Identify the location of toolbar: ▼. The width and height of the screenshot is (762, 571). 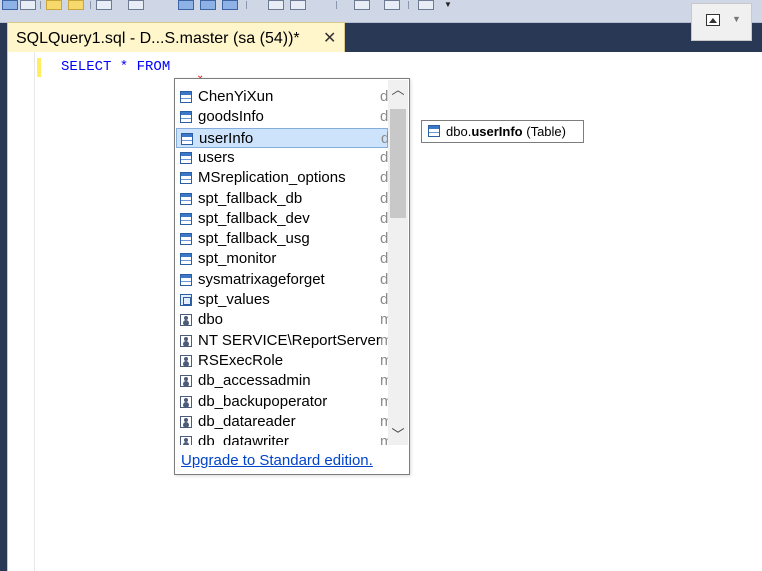
(381, 11).